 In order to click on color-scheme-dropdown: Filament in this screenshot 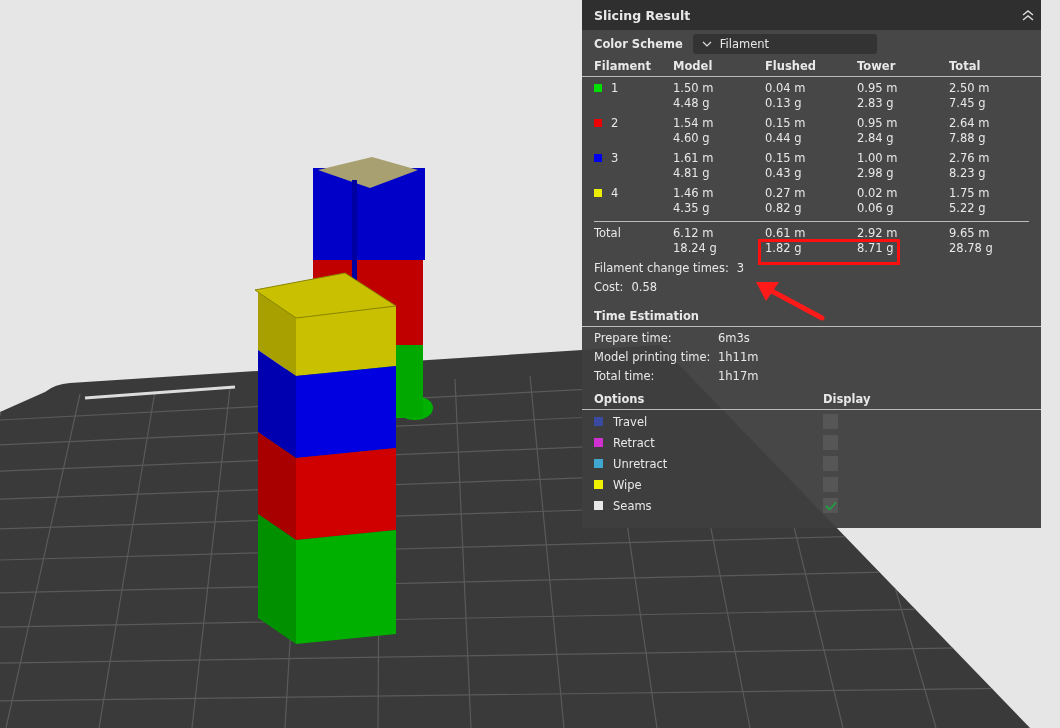, I will do `click(784, 44)`.